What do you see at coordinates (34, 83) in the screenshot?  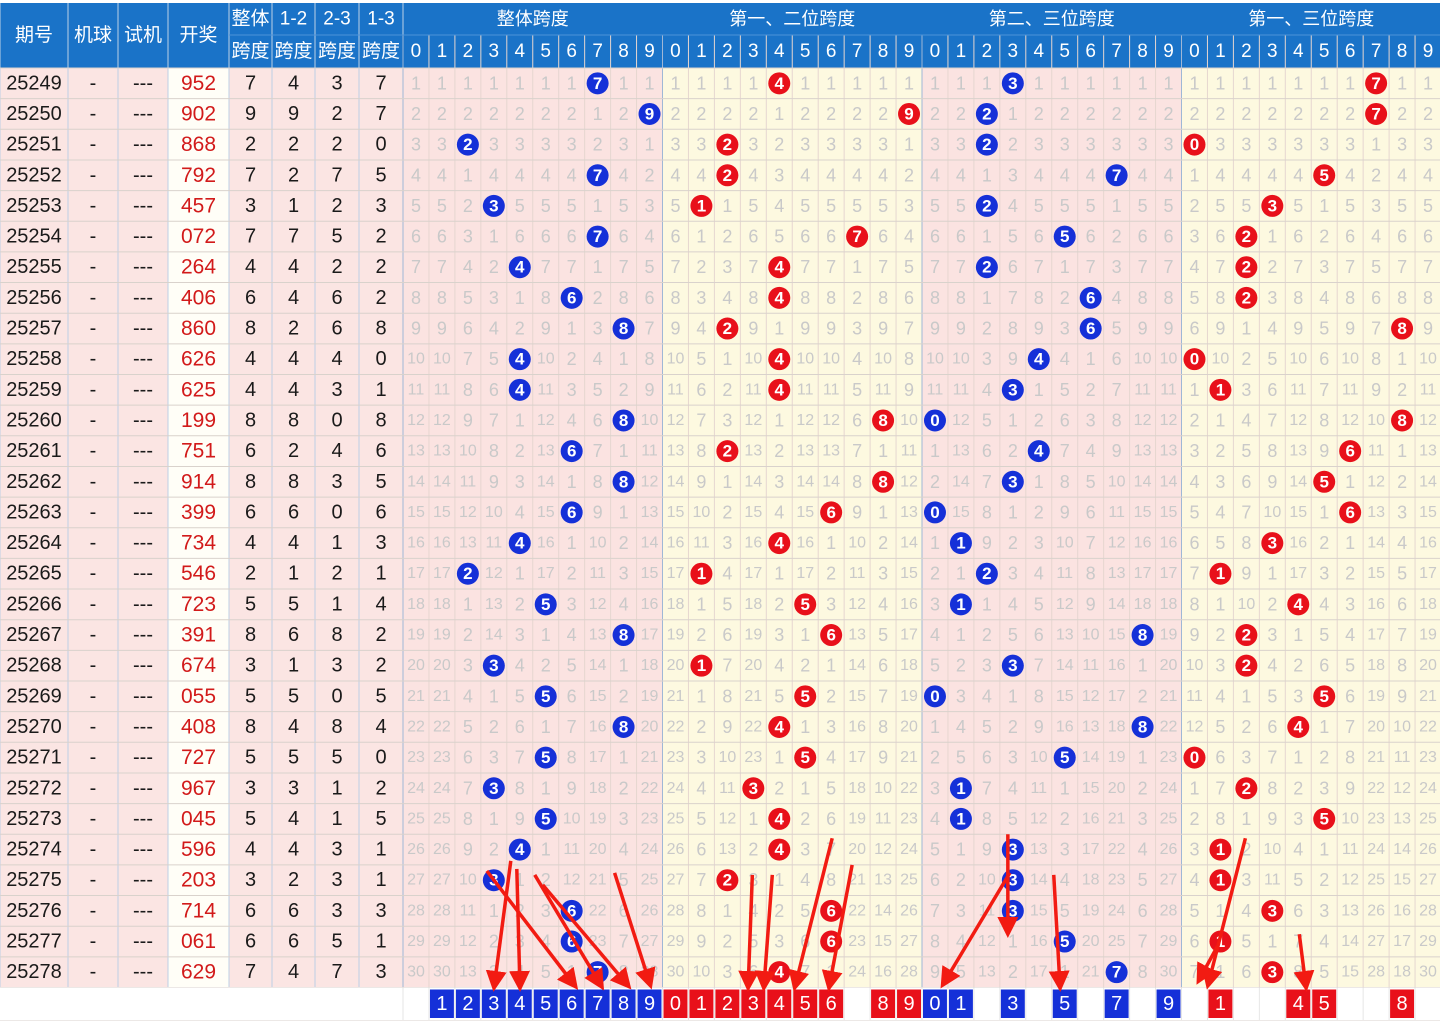 I see `cell-issue: 25249` at bounding box center [34, 83].